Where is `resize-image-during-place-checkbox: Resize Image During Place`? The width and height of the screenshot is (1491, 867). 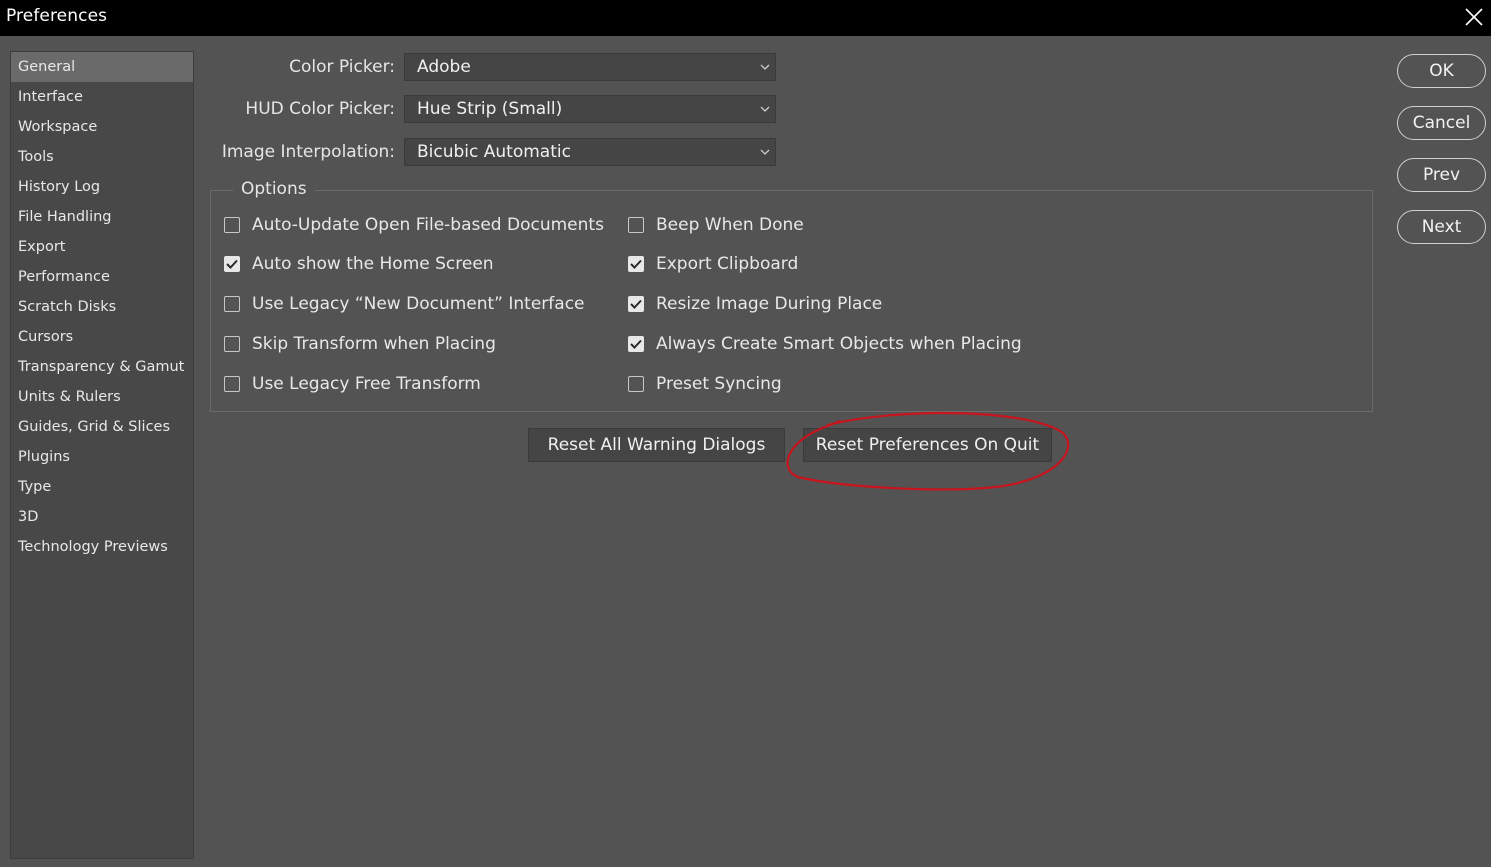 resize-image-during-place-checkbox: Resize Image During Place is located at coordinates (755, 304).